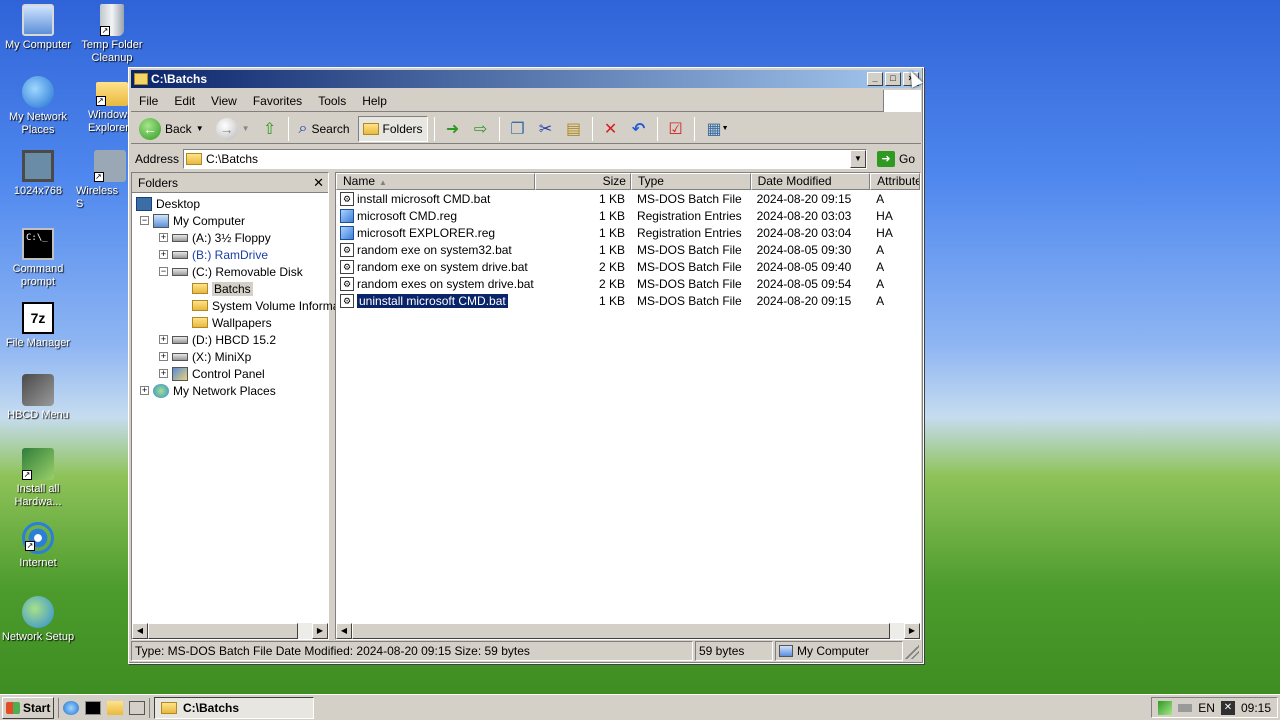  I want to click on tree-item-floppy: + (A:) 3½ Floppy, so click(215, 237).